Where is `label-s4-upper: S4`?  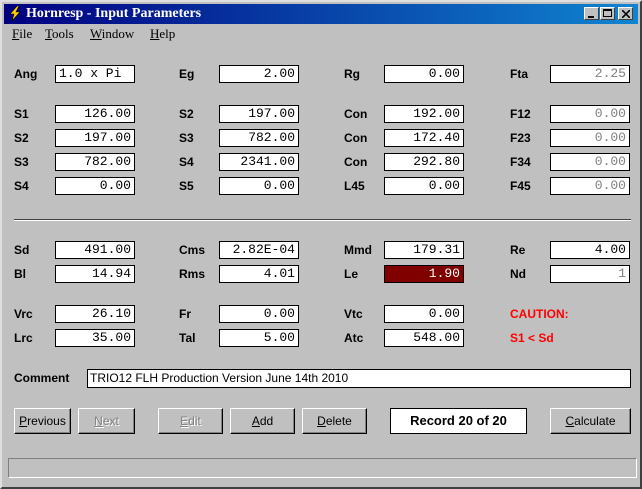
label-s4-upper: S4 is located at coordinates (186, 162).